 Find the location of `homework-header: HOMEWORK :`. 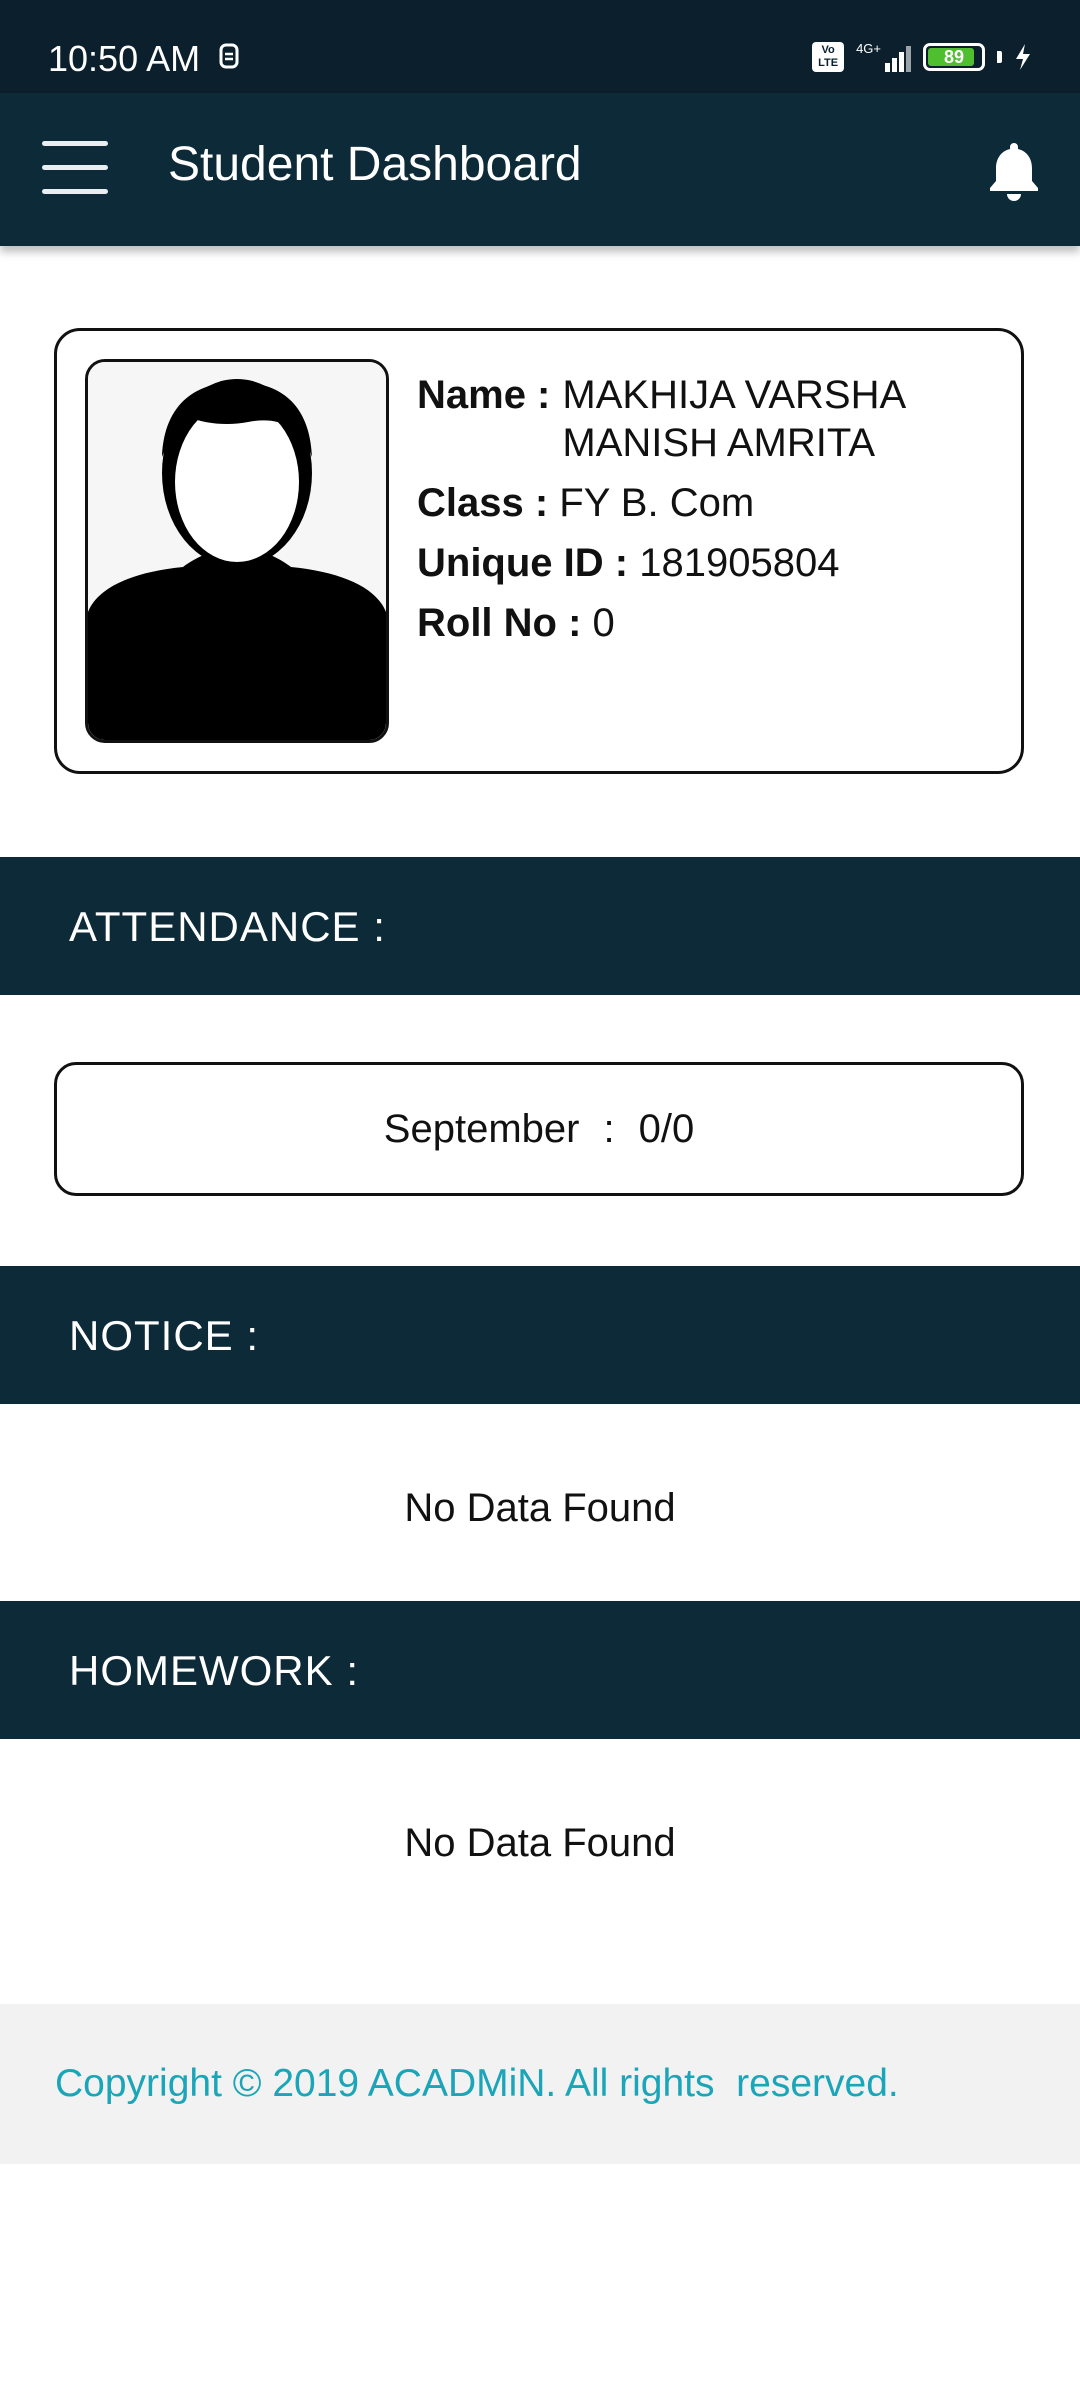

homework-header: HOMEWORK : is located at coordinates (540, 1670).